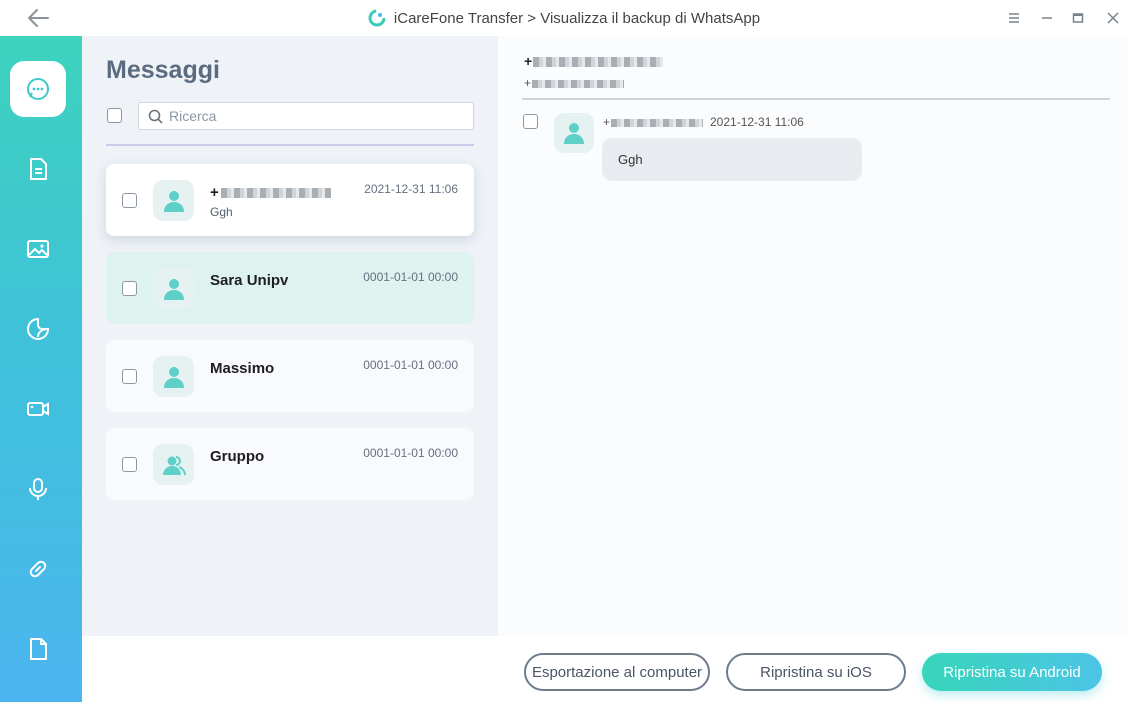  I want to click on select-all-checkbox, so click(114, 115).